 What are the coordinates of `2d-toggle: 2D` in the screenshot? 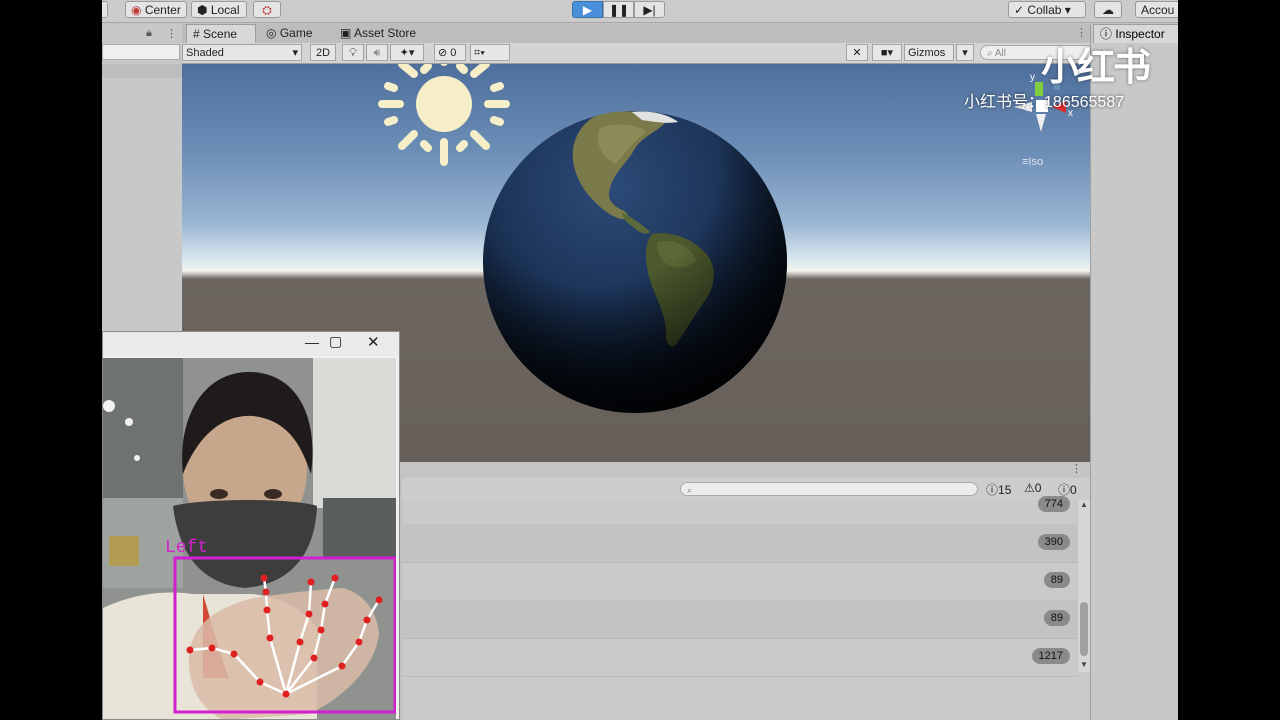 It's located at (323, 52).